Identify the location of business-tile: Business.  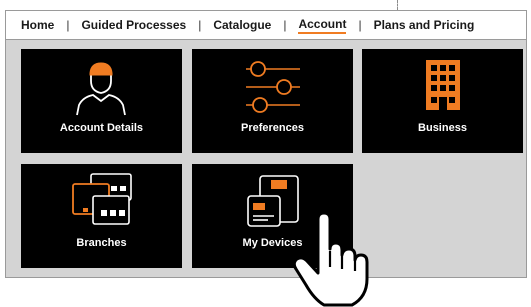
(442, 101).